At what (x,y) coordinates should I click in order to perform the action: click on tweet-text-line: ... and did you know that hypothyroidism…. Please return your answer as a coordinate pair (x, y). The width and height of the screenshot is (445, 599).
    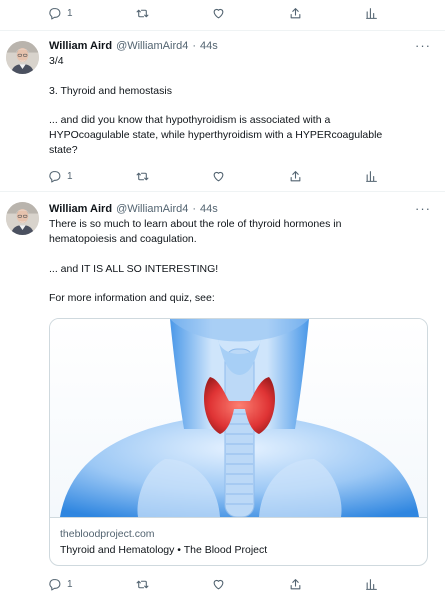
    Looking at the image, I should click on (190, 120).